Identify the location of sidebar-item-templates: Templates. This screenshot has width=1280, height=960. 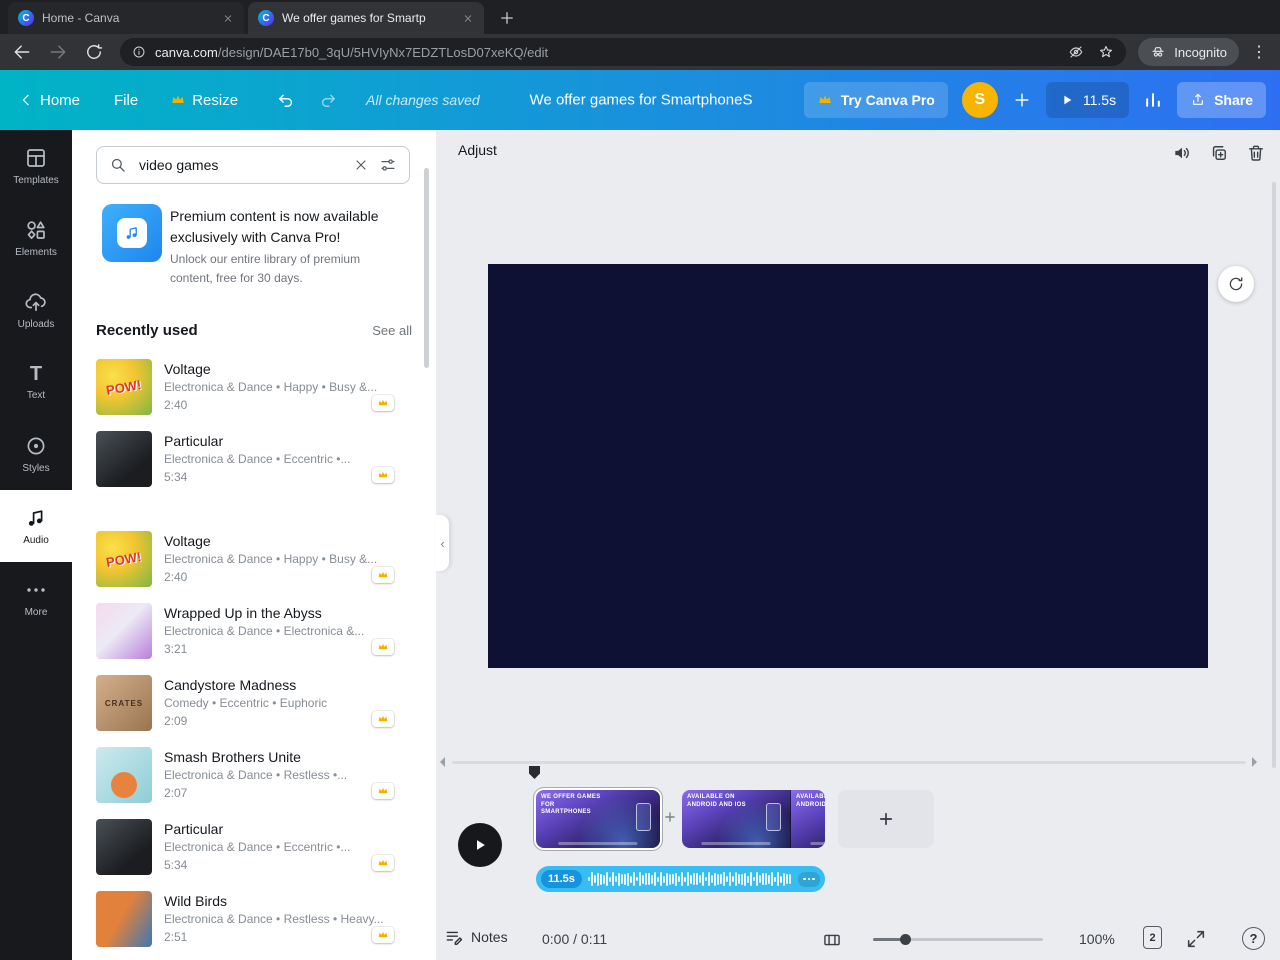
(36, 166).